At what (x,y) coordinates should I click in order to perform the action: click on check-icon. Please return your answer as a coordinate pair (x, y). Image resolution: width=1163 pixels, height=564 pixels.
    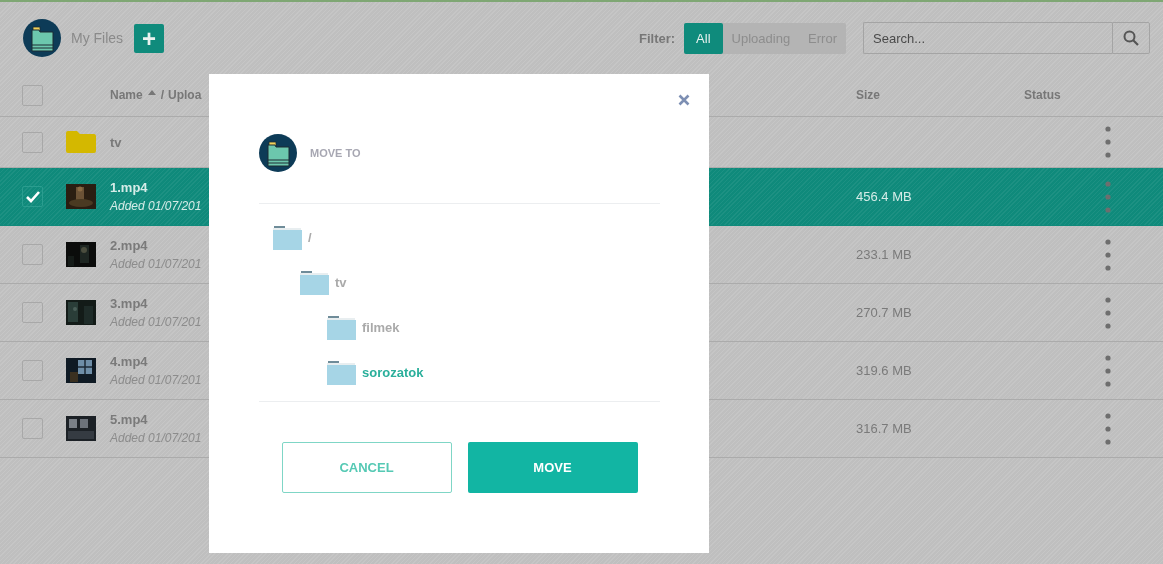
    Looking at the image, I should click on (32, 196).